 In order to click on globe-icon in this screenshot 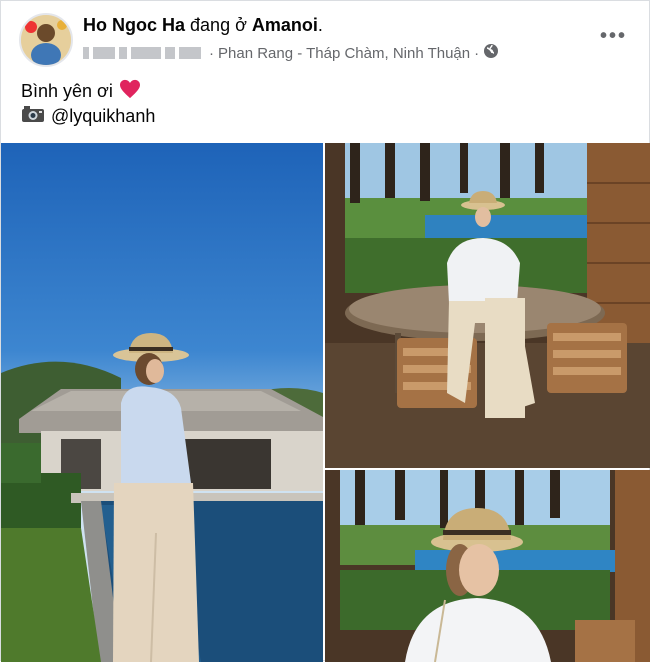, I will do `click(491, 53)`.